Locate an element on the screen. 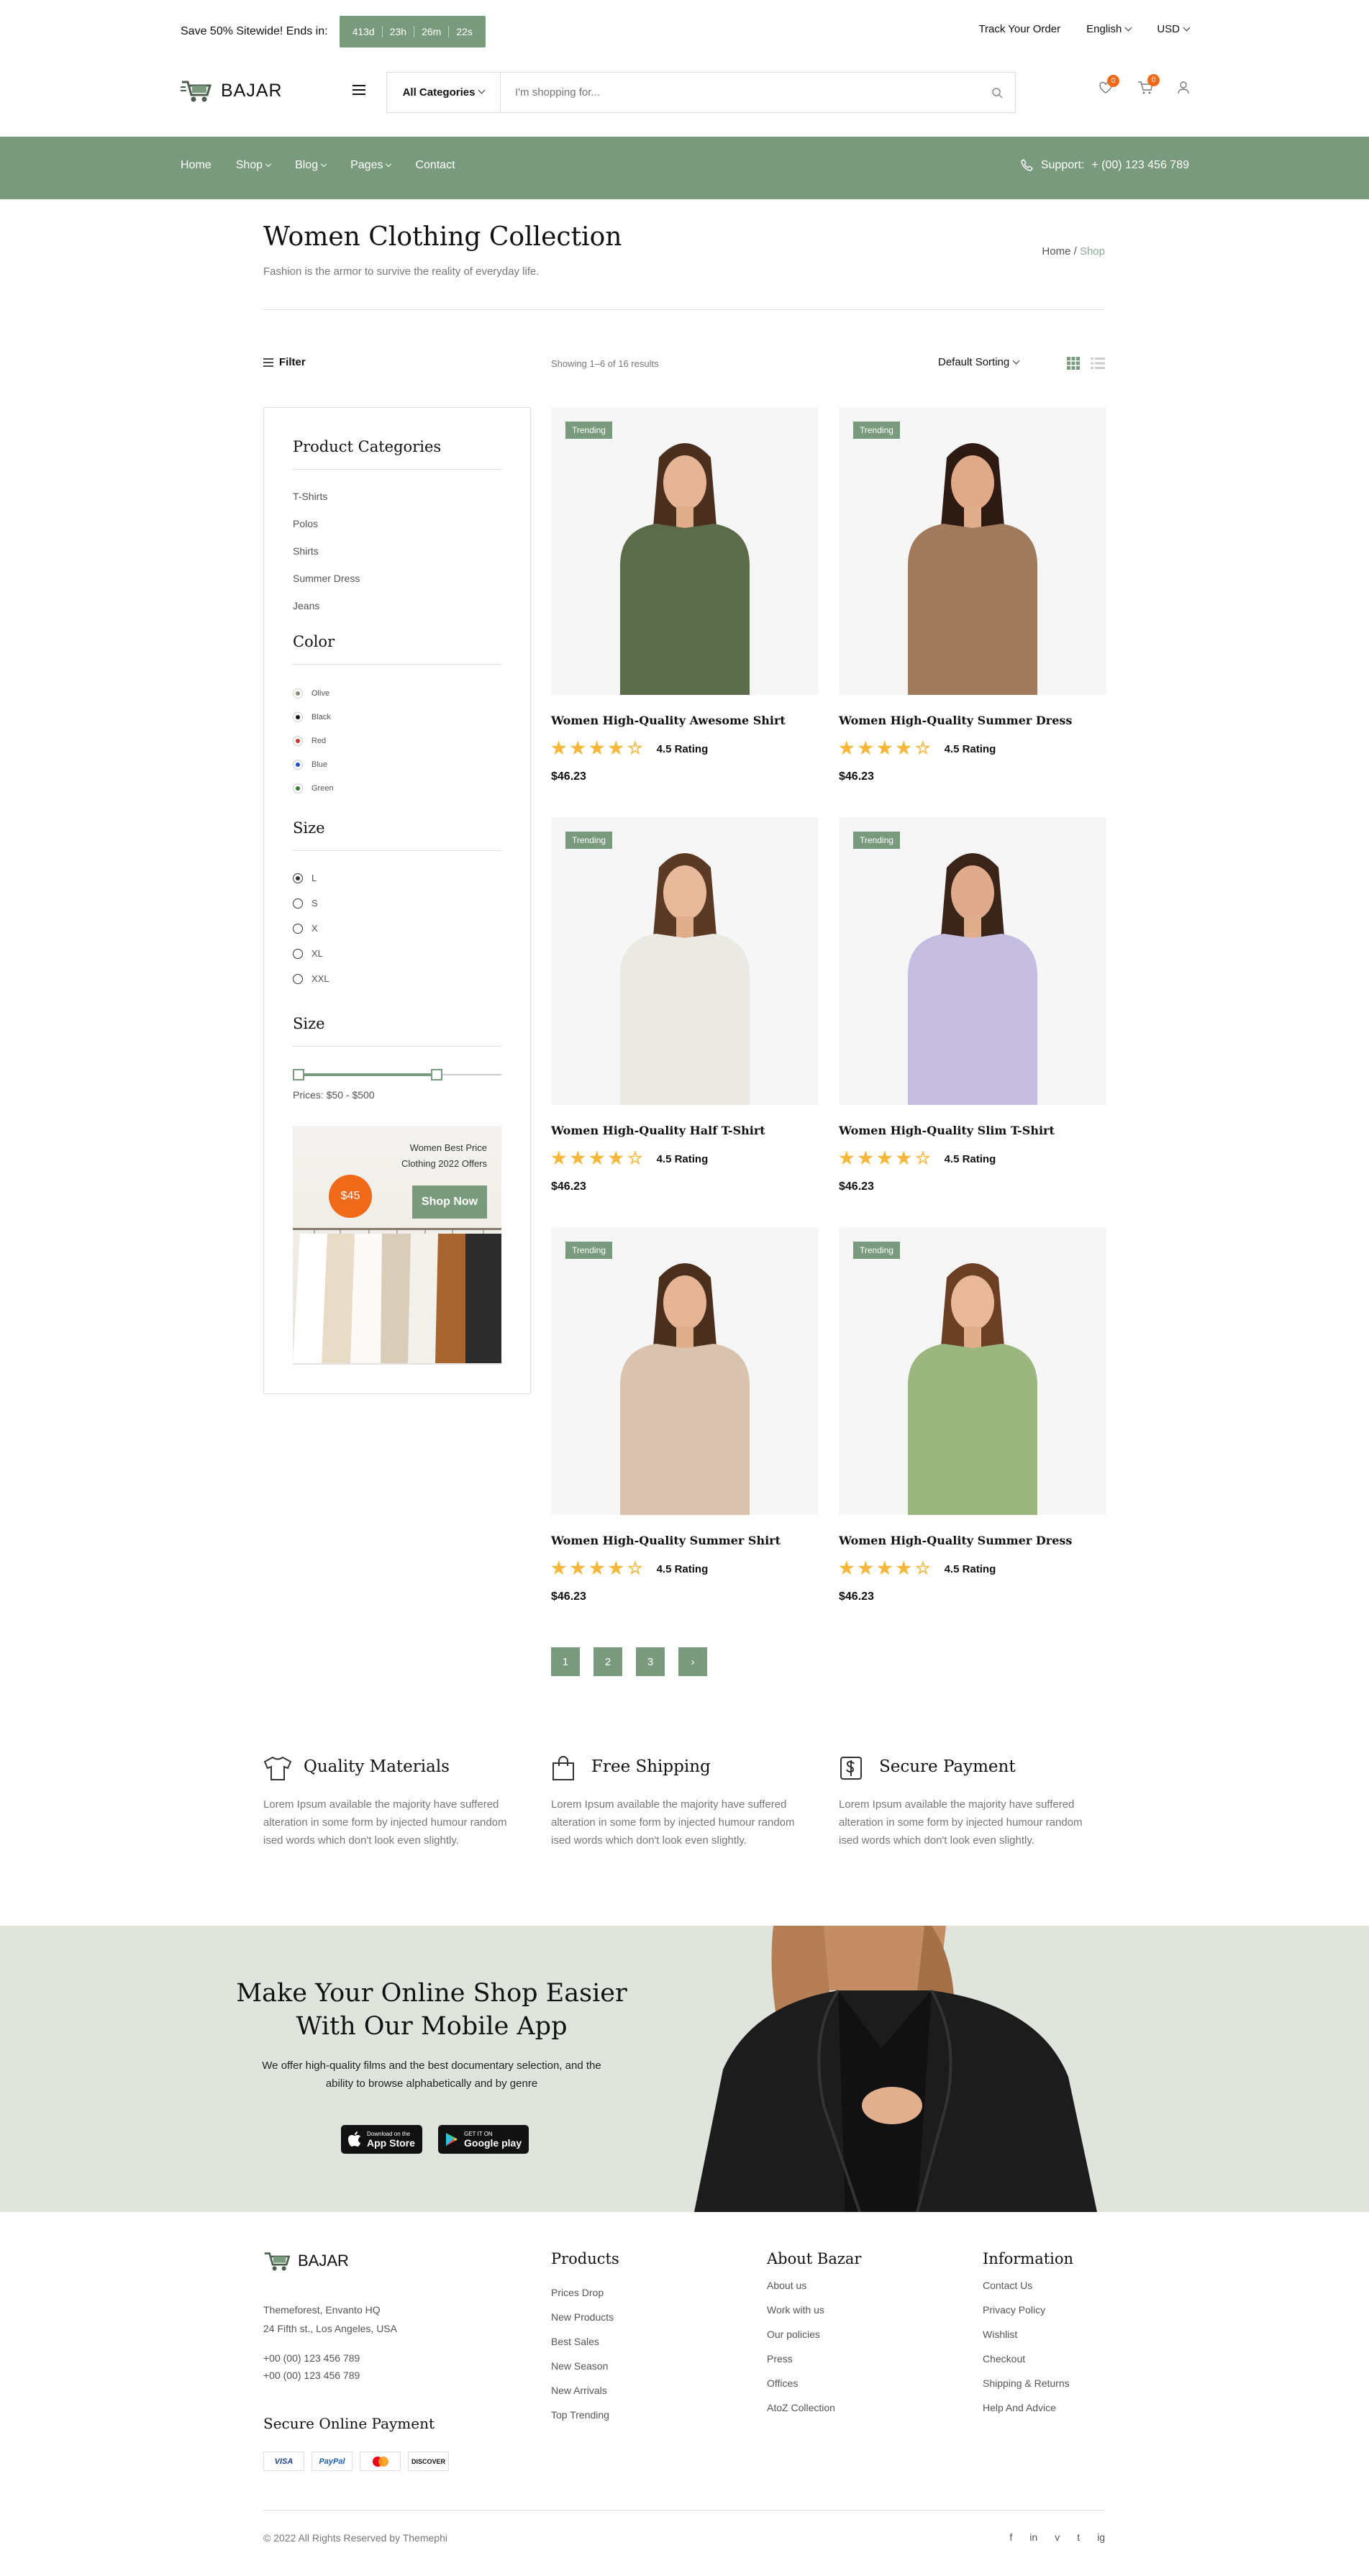 This screenshot has height=2576, width=1369. app-store-button: Download on the App Store is located at coordinates (381, 2139).